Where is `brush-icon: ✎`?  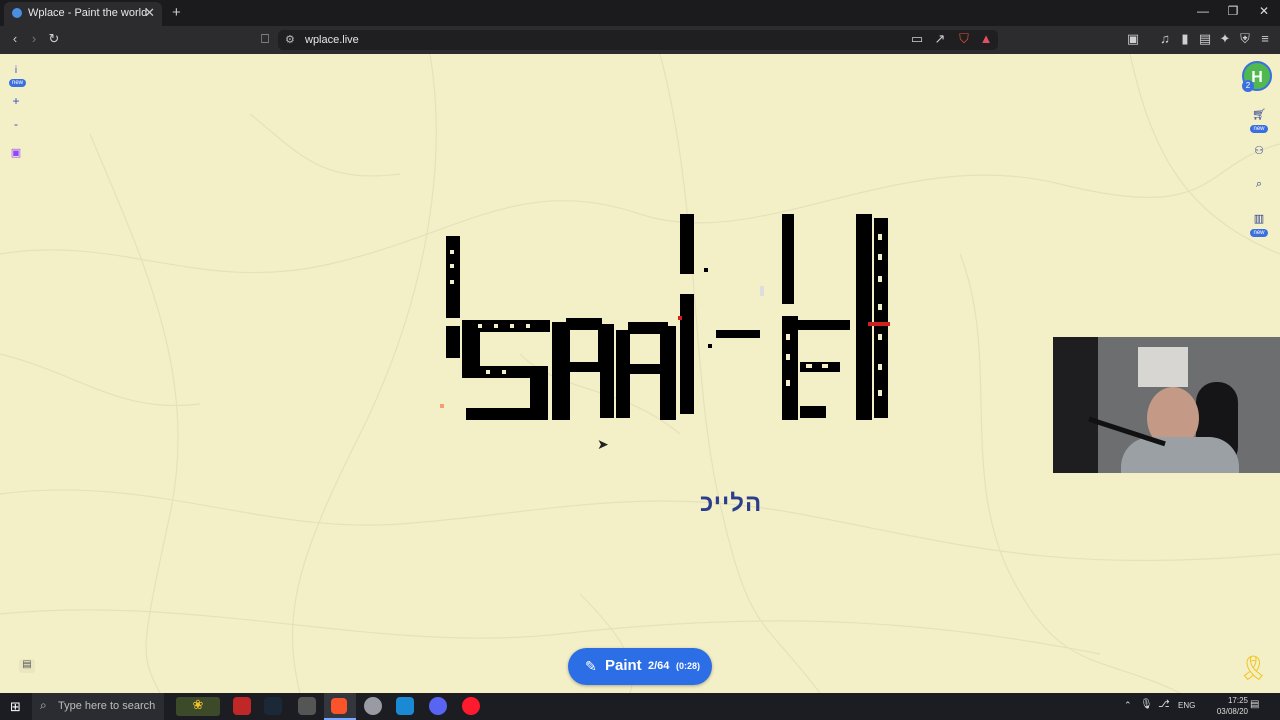 brush-icon: ✎ is located at coordinates (591, 666).